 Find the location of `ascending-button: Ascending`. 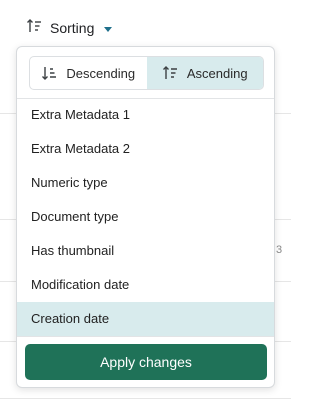

ascending-button: Ascending is located at coordinates (204, 73).